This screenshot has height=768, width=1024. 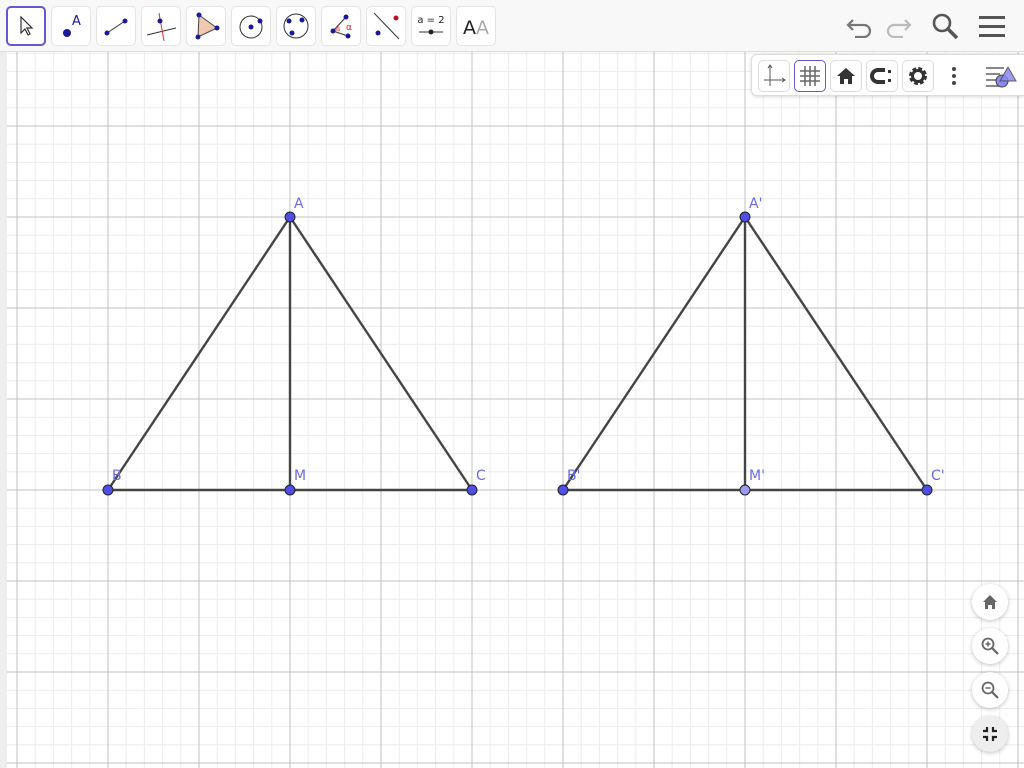 I want to click on toggle-grid-button, so click(x=810, y=76).